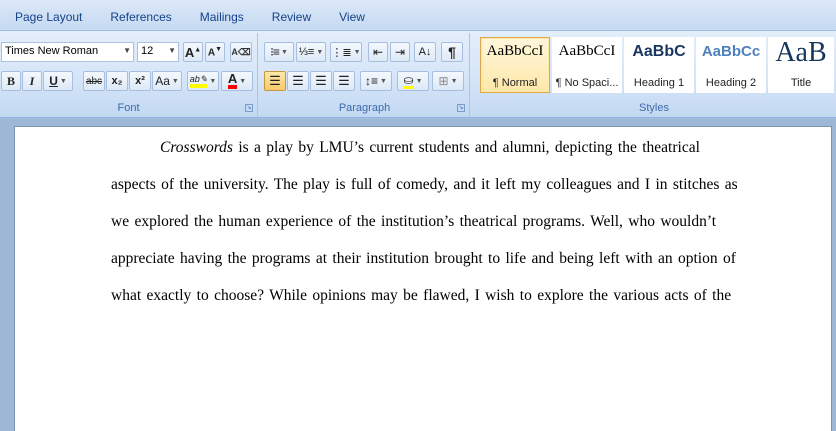 The height and width of the screenshot is (431, 836). What do you see at coordinates (801, 83) in the screenshot?
I see `style-name: Title` at bounding box center [801, 83].